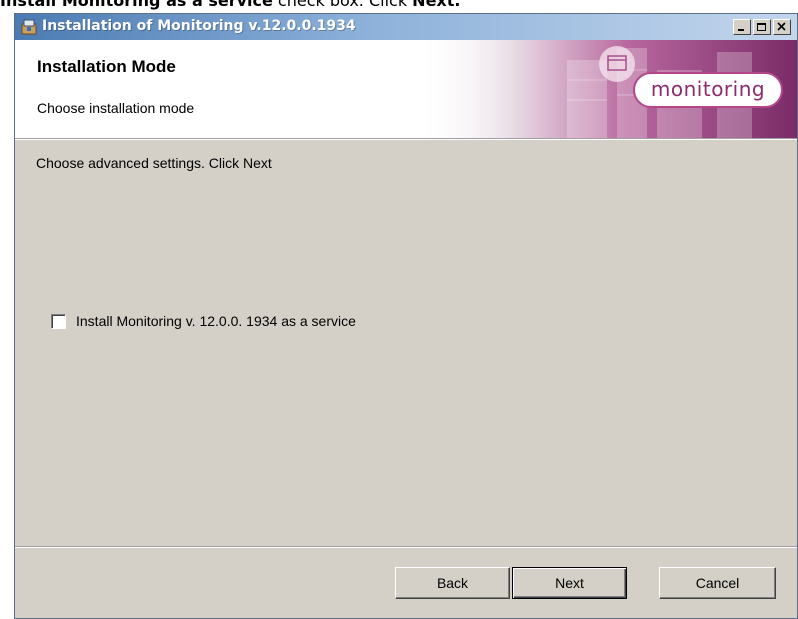 This screenshot has height=619, width=798. I want to click on back-button: Back, so click(452, 583).